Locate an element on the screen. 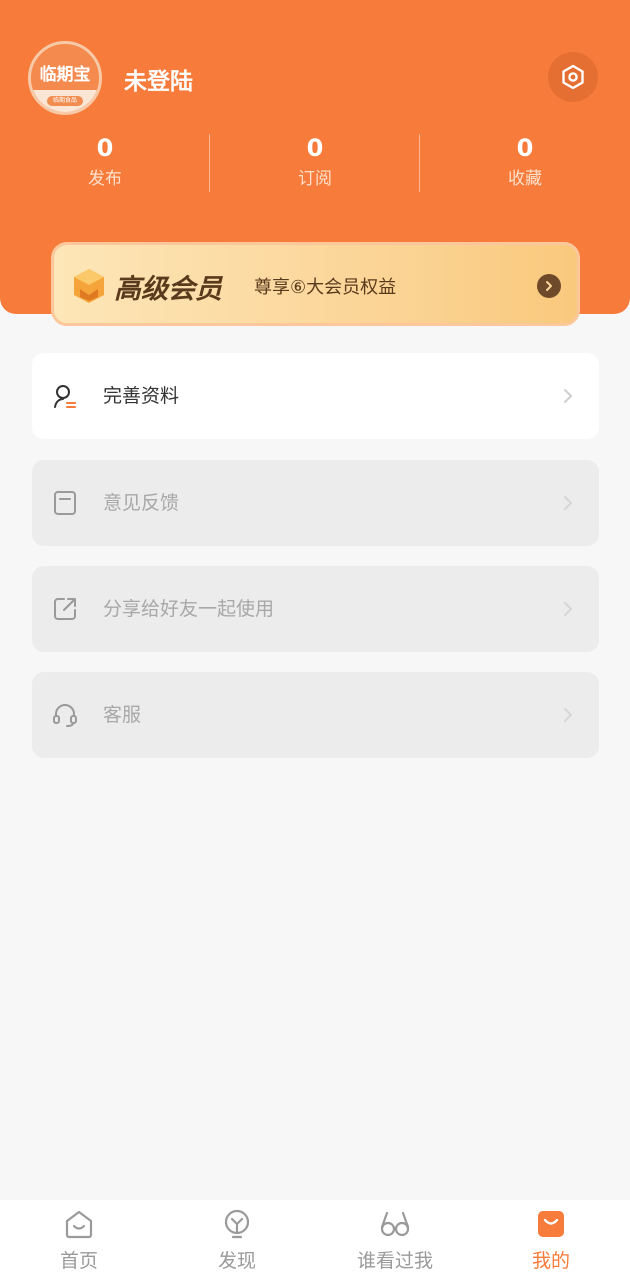 This screenshot has height=1280, width=630. settings-button is located at coordinates (573, 77).